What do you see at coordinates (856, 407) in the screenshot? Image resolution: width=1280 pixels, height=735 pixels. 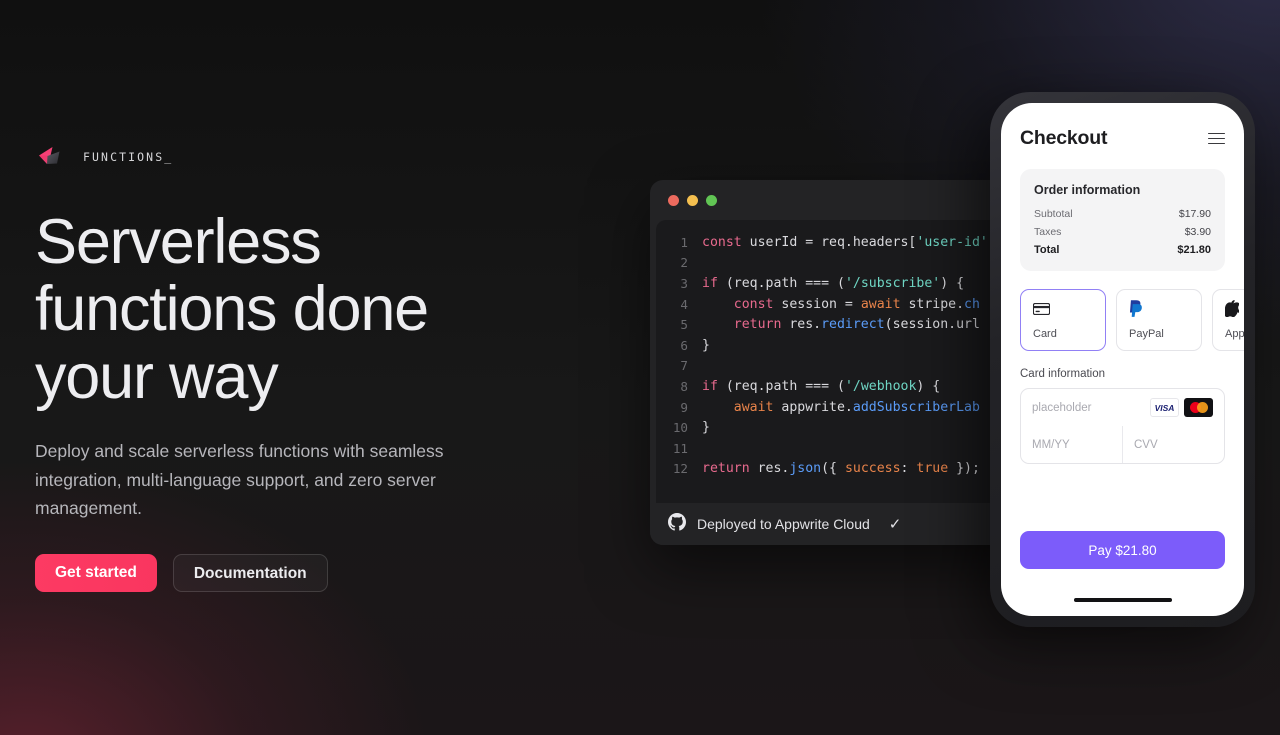 I see `code-line-text: await appwrite.addSubscriberLab` at bounding box center [856, 407].